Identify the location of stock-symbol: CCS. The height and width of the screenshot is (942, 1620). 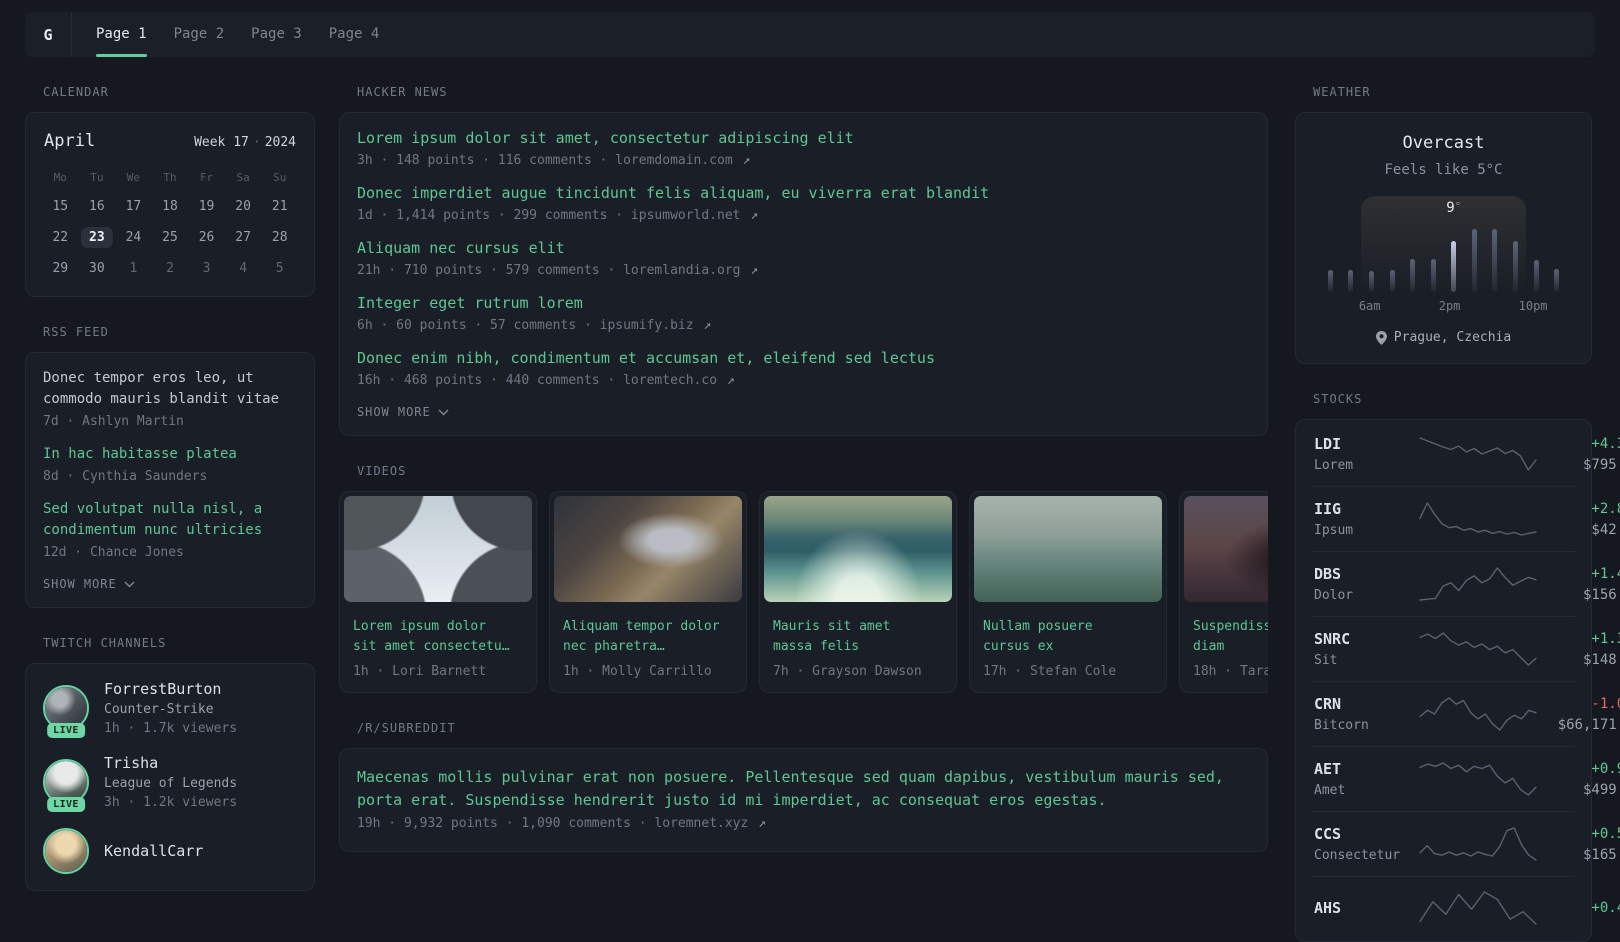
(1366, 834).